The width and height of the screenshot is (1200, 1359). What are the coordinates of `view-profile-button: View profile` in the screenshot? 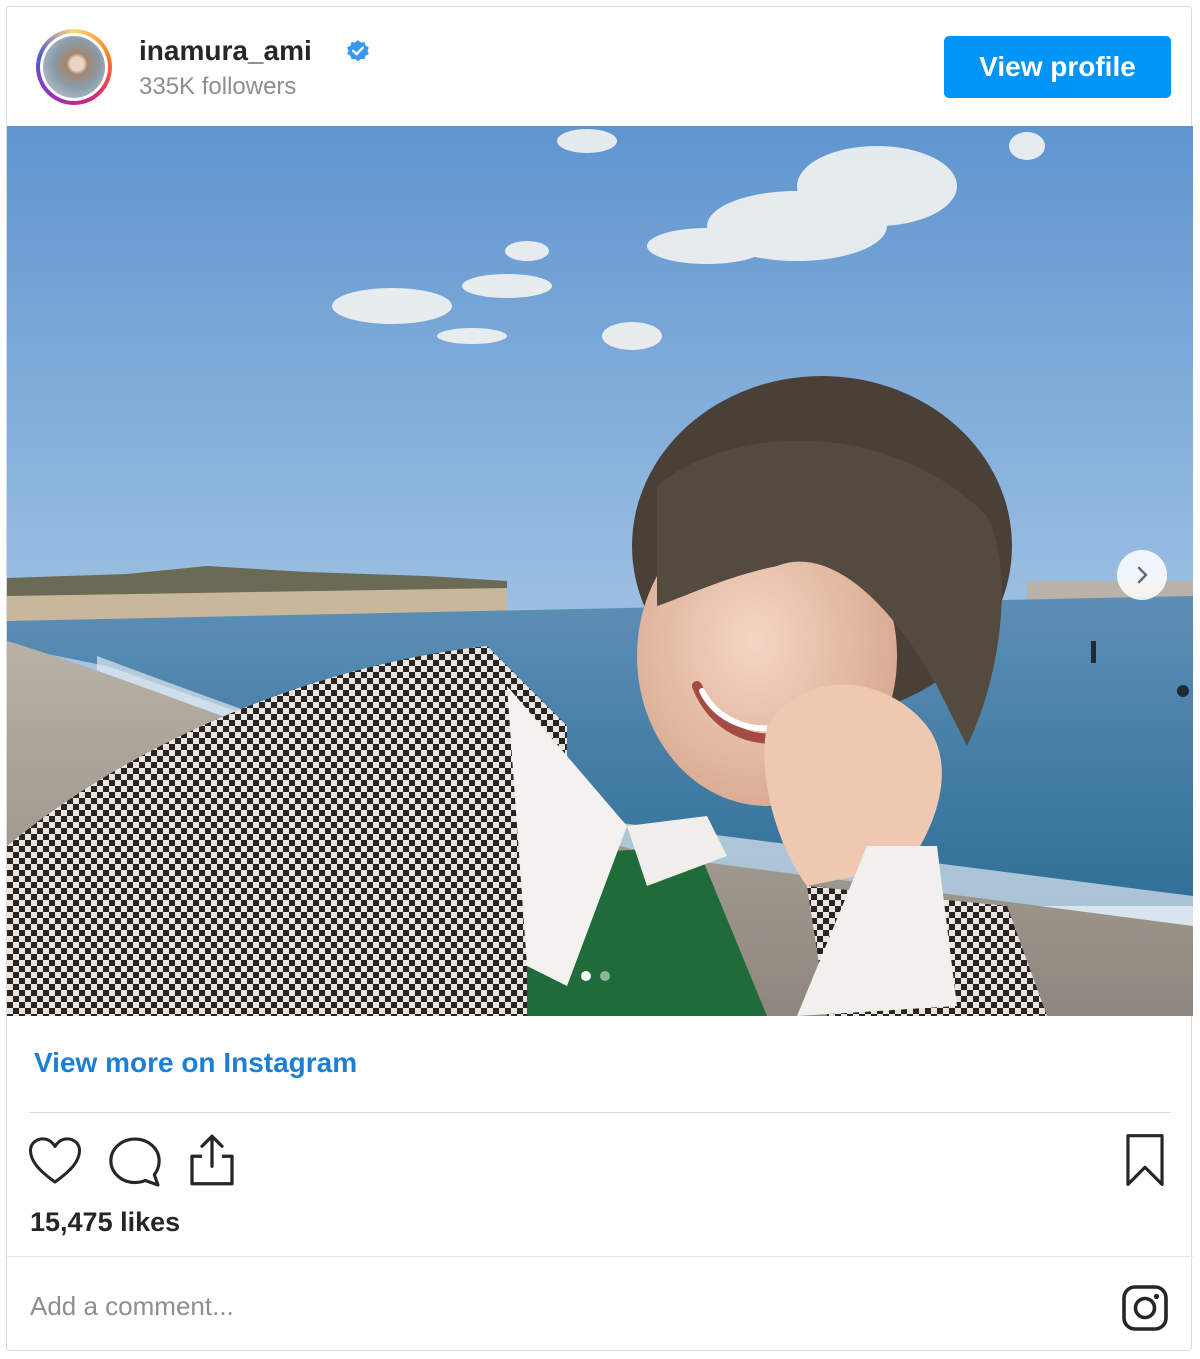 It's located at (1057, 67).